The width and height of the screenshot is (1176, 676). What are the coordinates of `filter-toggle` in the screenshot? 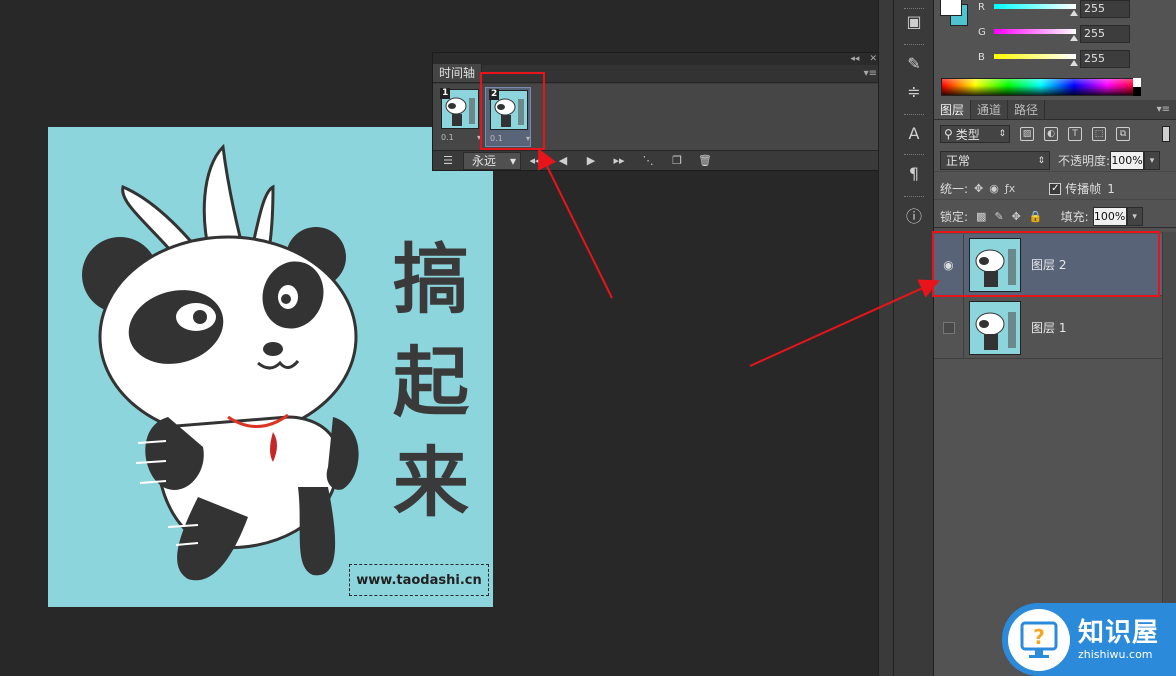 It's located at (1166, 134).